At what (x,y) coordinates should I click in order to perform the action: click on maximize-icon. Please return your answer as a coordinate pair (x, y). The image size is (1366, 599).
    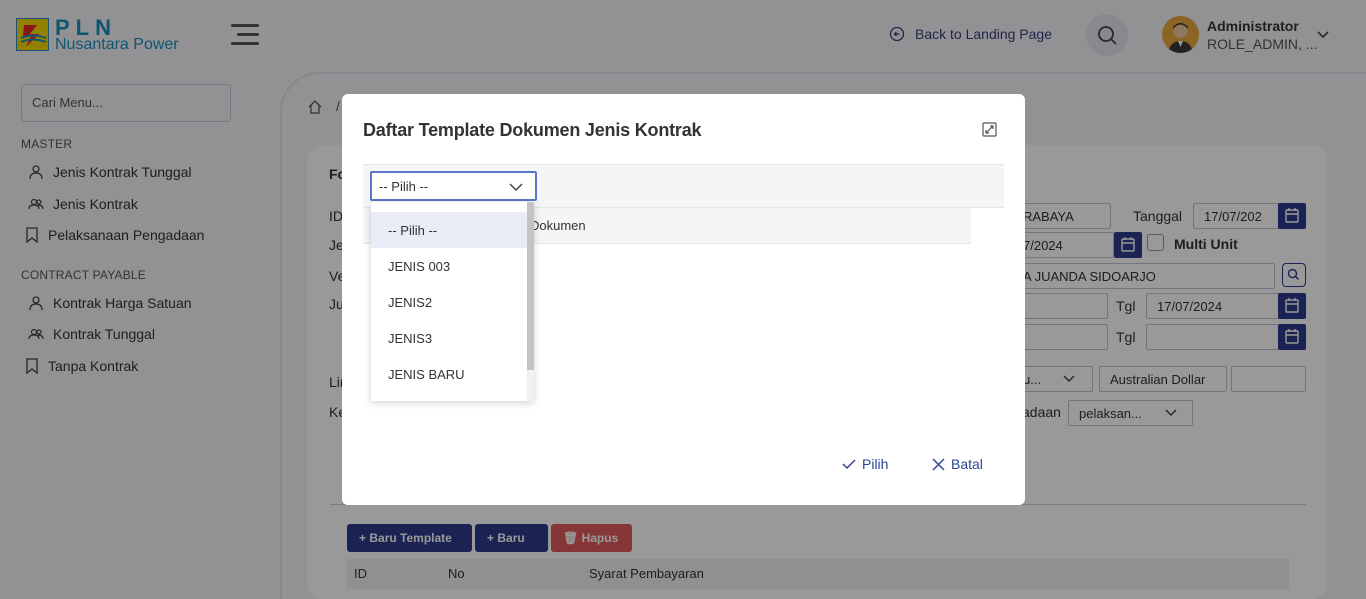
    Looking at the image, I should click on (989, 129).